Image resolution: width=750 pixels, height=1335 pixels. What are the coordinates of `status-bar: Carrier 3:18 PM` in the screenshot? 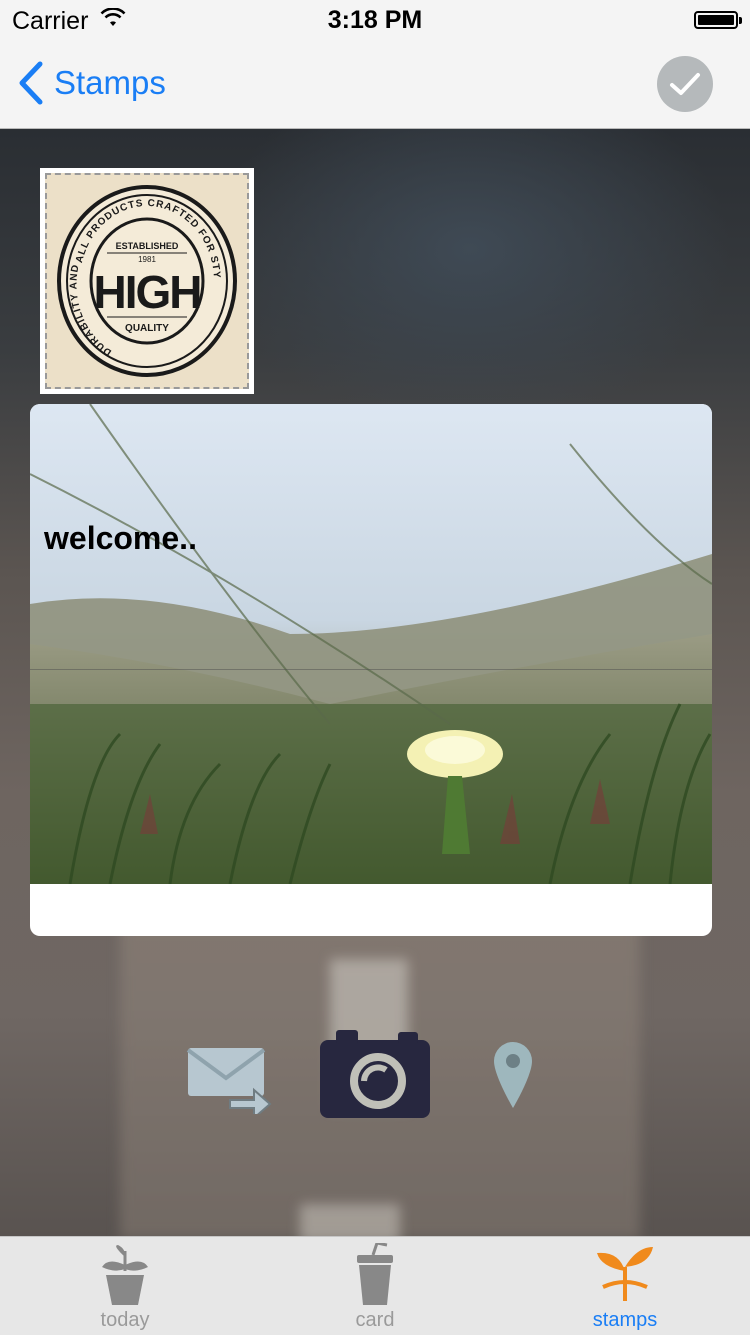 It's located at (375, 20).